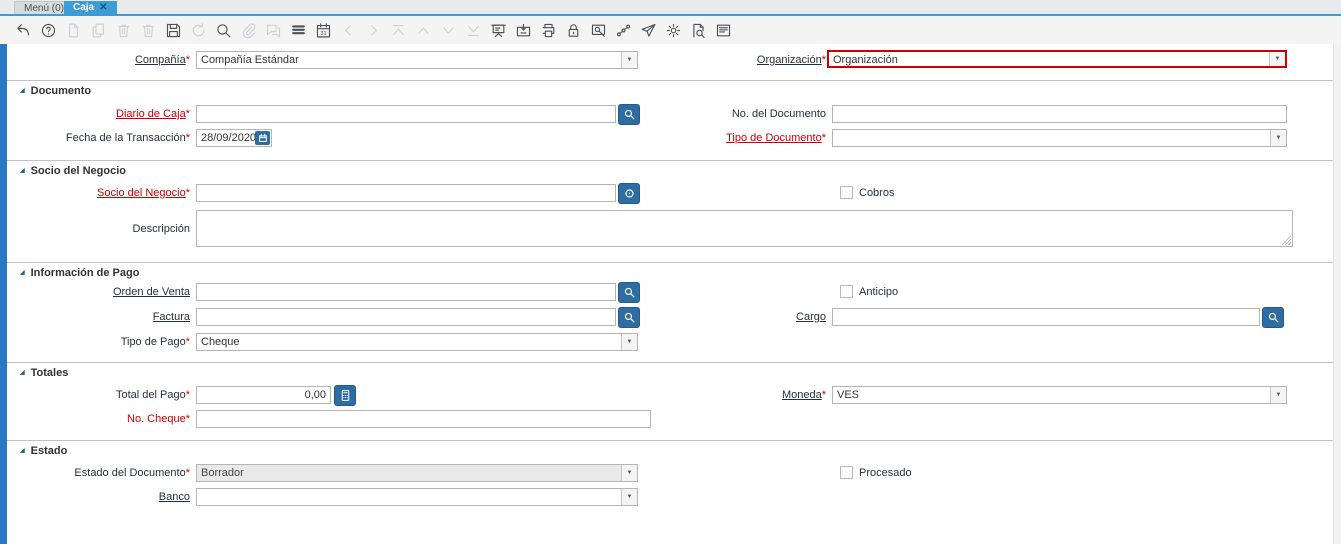 The height and width of the screenshot is (544, 1341). Describe the element at coordinates (548, 30) in the screenshot. I see `print-icon` at that location.